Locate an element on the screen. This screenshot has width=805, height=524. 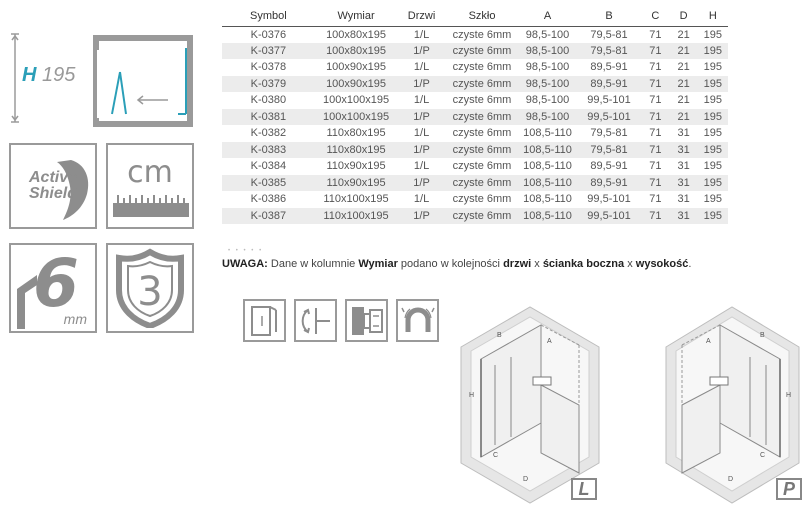
col-szklo: Szkło is located at coordinates (482, 16).